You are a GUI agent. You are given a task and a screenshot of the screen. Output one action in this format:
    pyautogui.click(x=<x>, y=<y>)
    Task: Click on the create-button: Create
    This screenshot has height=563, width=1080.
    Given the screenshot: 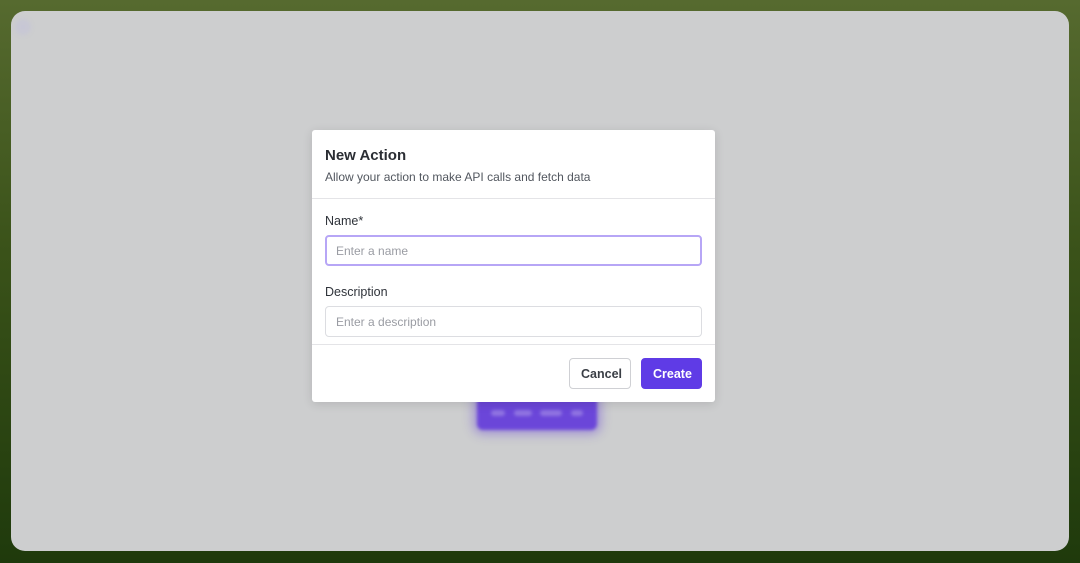 What is the action you would take?
    pyautogui.click(x=671, y=373)
    